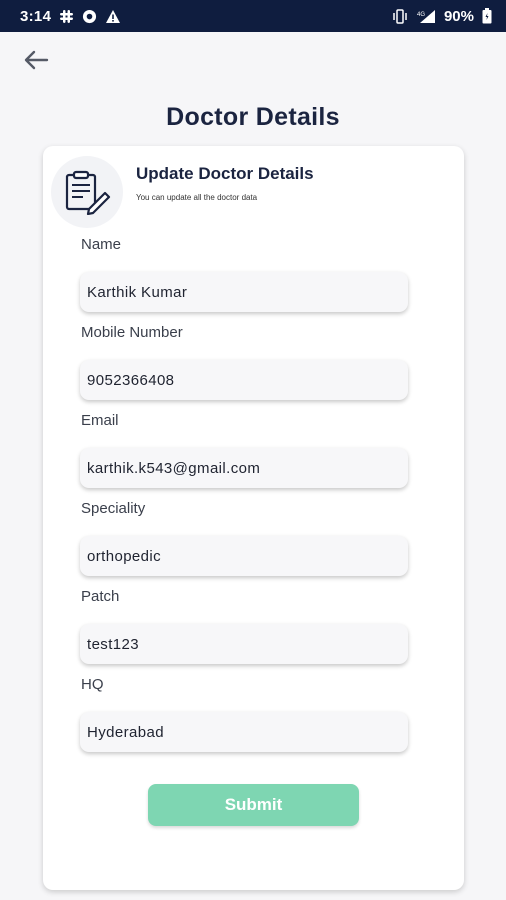  What do you see at coordinates (92, 684) in the screenshot?
I see `hq-label: HQ` at bounding box center [92, 684].